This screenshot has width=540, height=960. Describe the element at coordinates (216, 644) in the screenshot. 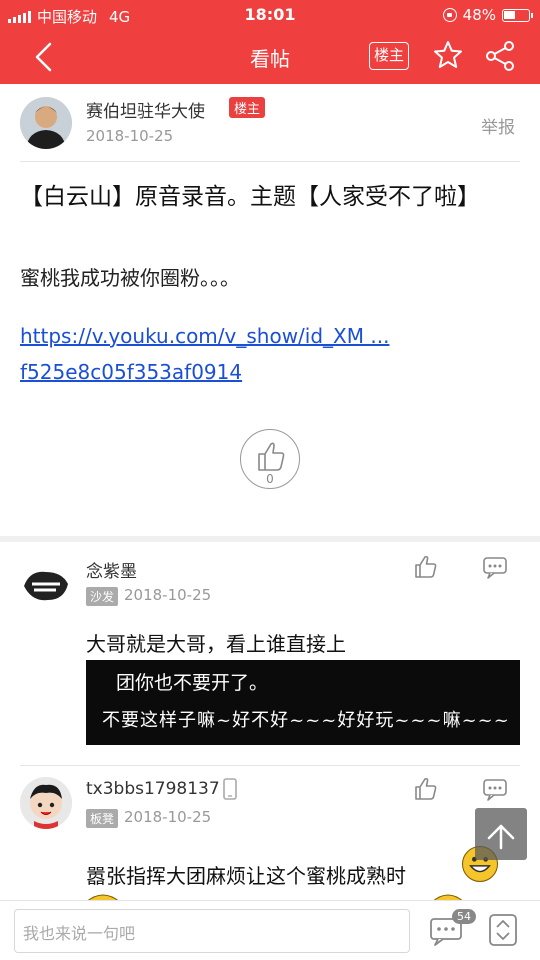

I see `reply-text: 大哥就是大哥，看上谁直接上` at that location.